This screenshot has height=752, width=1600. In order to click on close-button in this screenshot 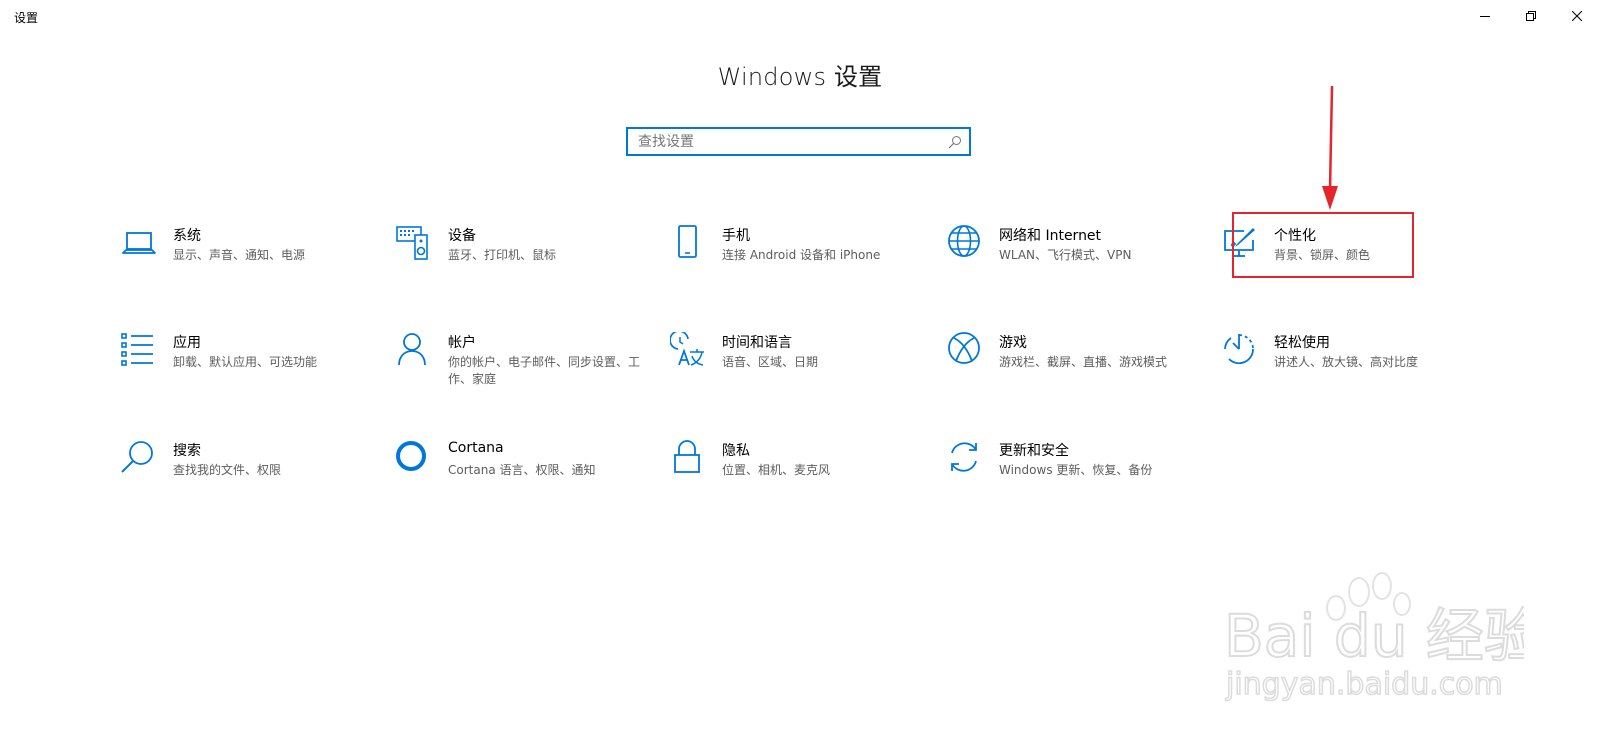, I will do `click(1577, 16)`.